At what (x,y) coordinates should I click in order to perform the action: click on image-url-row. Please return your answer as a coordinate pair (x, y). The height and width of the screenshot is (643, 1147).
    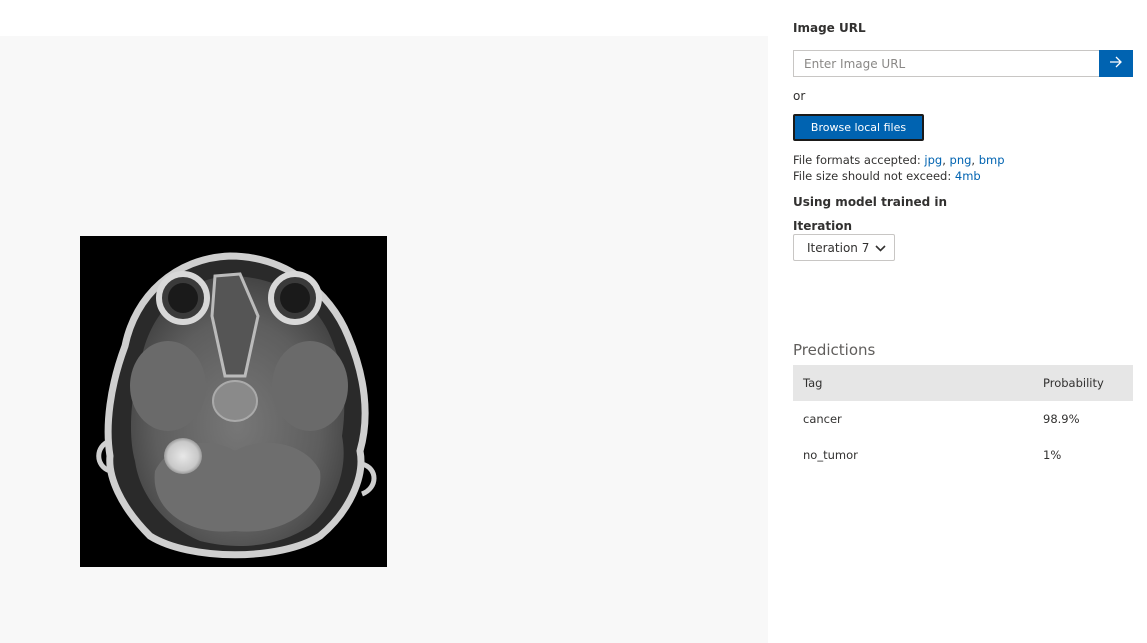
    Looking at the image, I should click on (963, 63).